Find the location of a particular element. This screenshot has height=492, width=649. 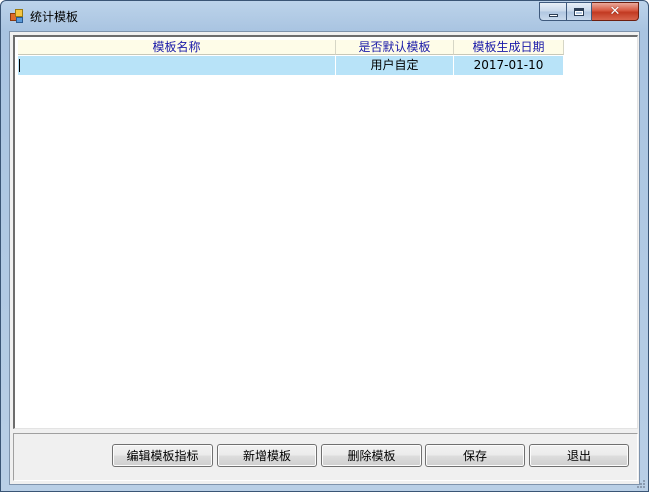

close-button: ✕ is located at coordinates (615, 11).